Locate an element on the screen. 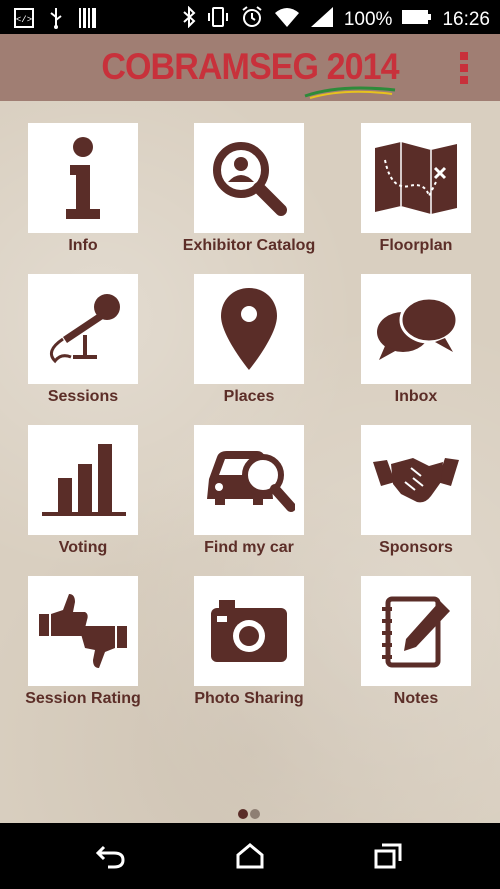  page-indicator is located at coordinates (249, 814).